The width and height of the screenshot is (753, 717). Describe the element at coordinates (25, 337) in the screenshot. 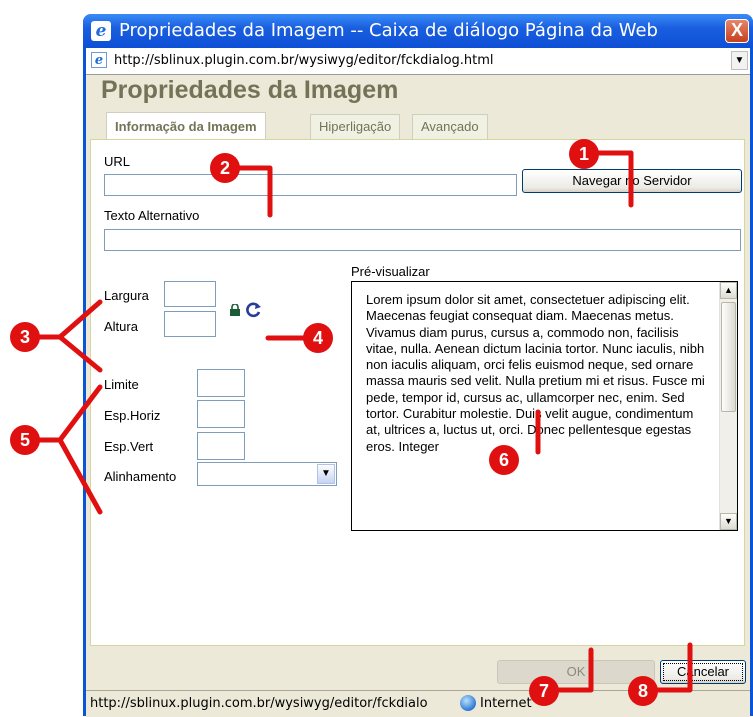

I see `callout-3: 3` at that location.